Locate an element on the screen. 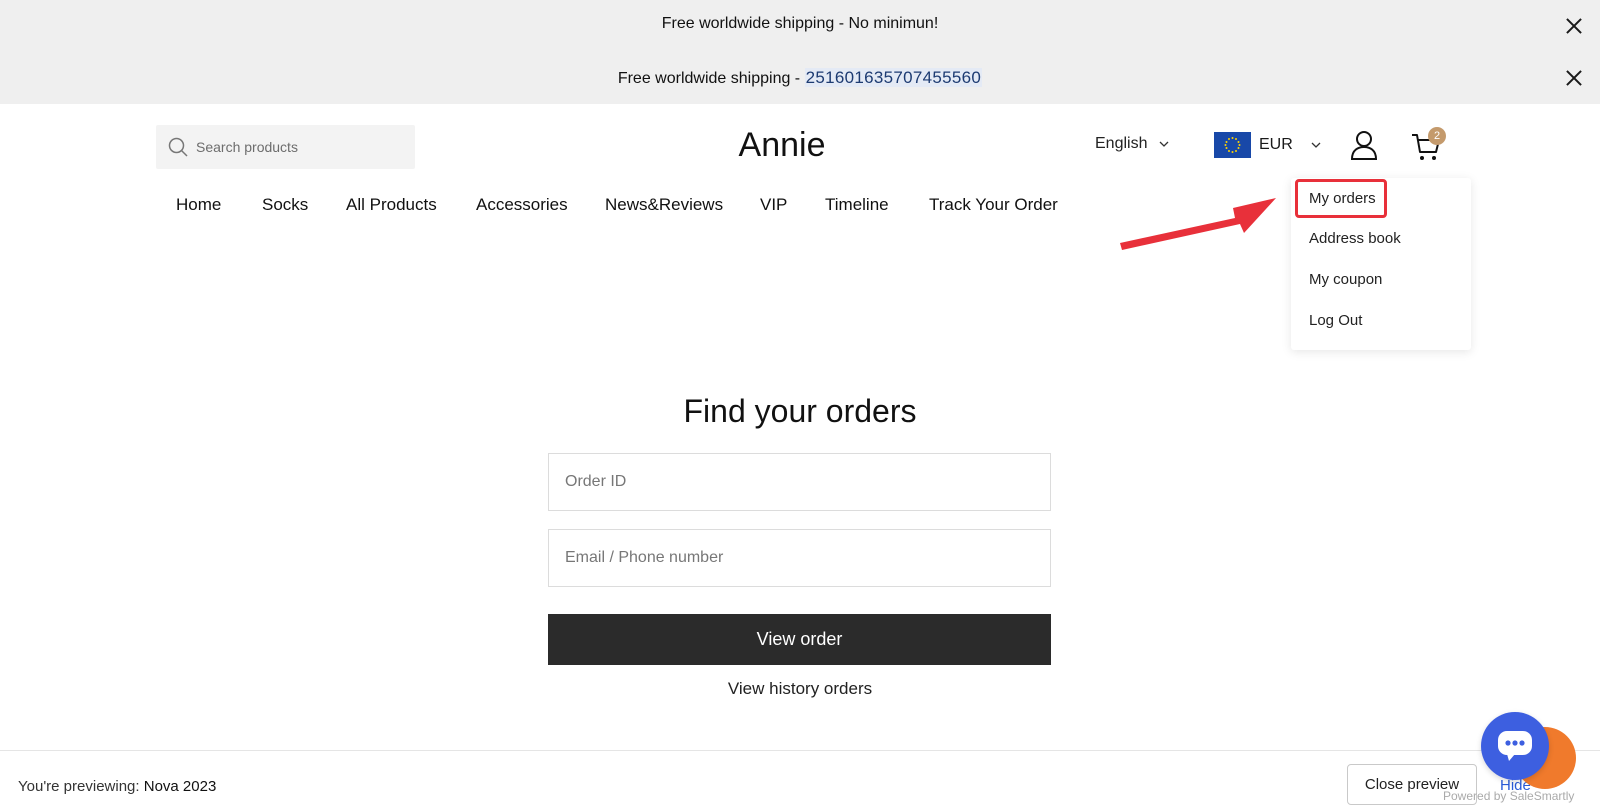  currency-selector: EUR is located at coordinates (1267, 145).